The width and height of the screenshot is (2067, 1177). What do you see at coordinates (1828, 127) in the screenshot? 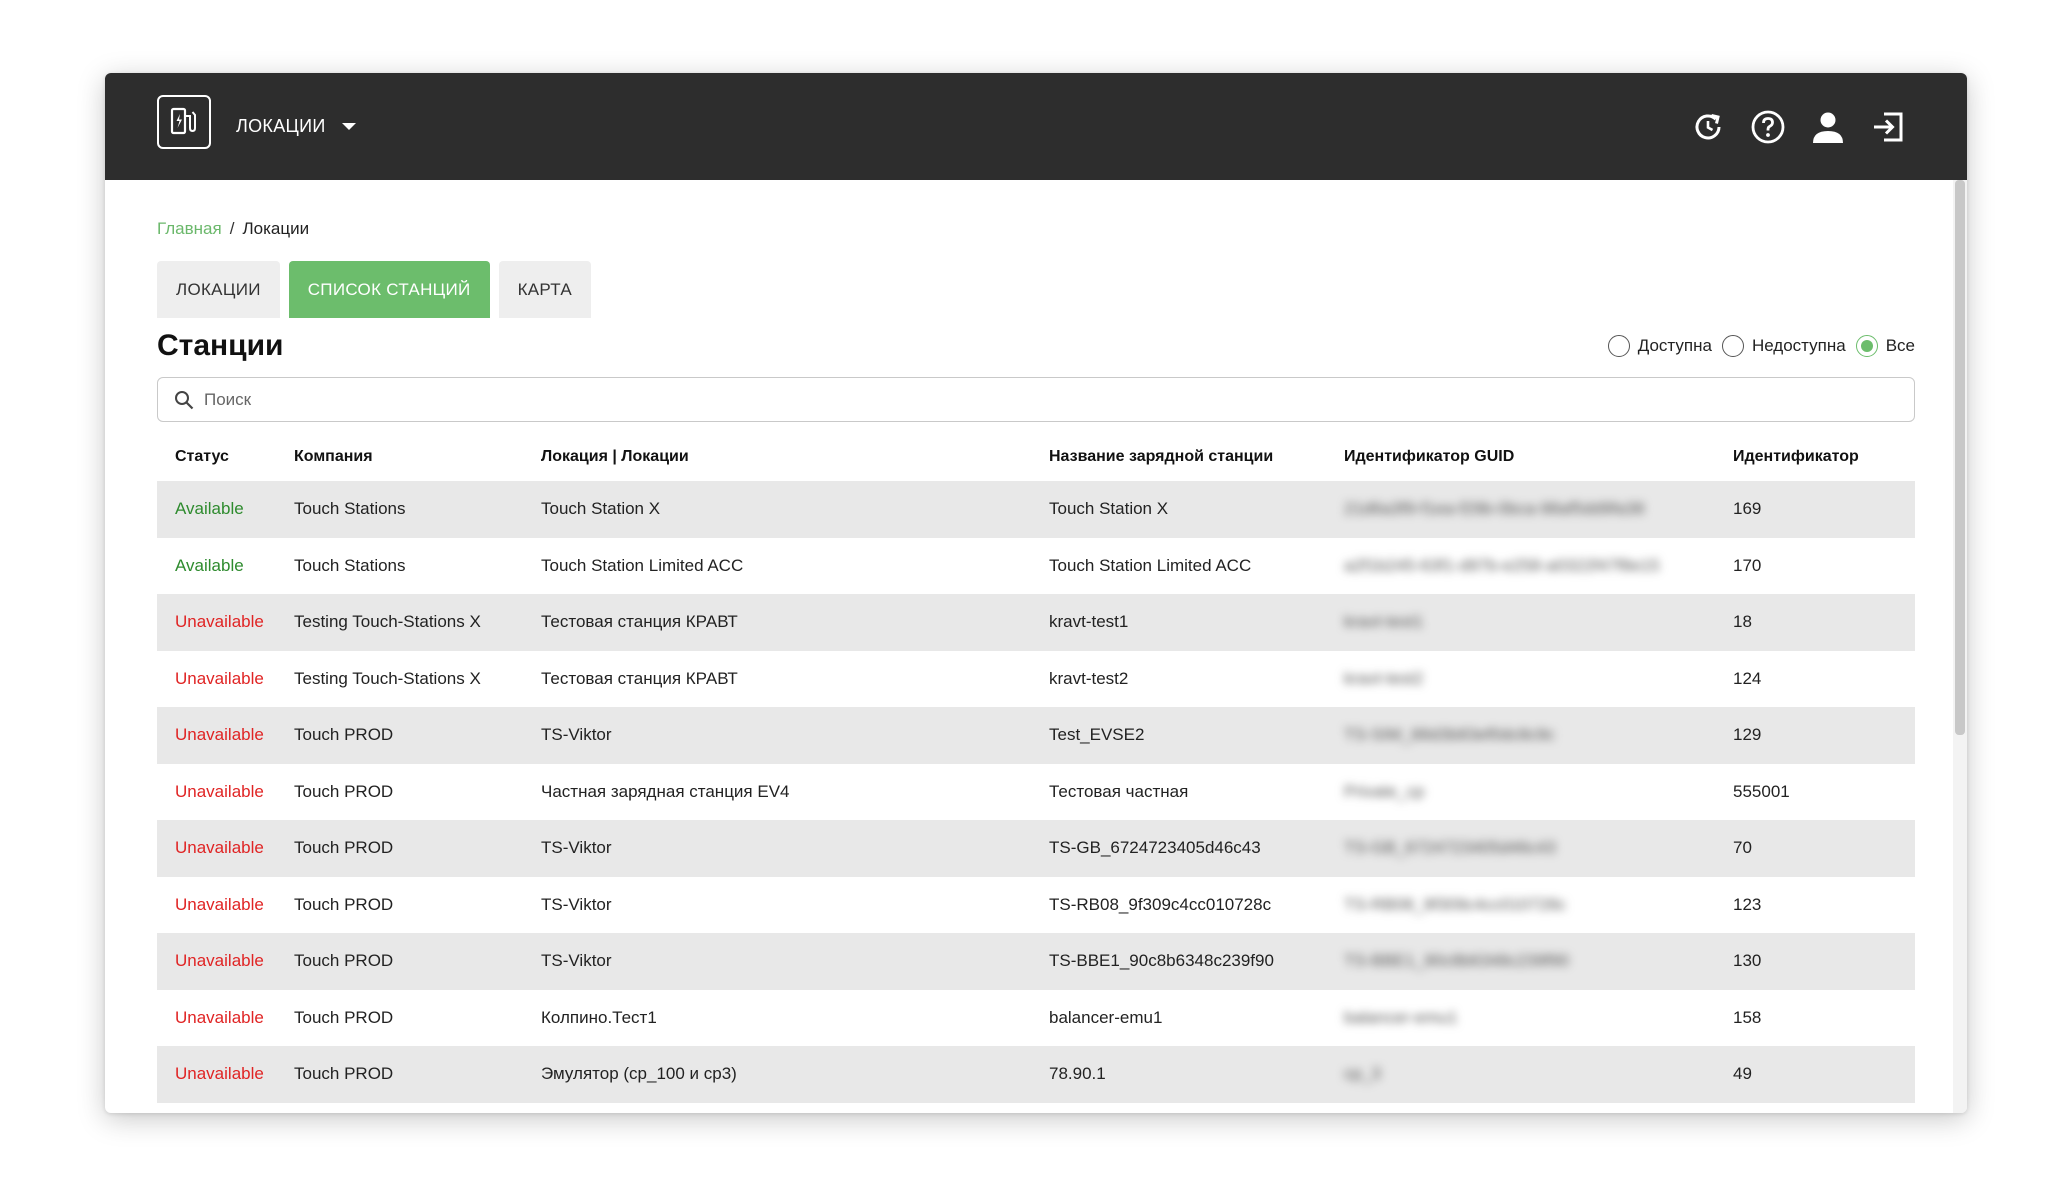
I see `user-icon` at bounding box center [1828, 127].